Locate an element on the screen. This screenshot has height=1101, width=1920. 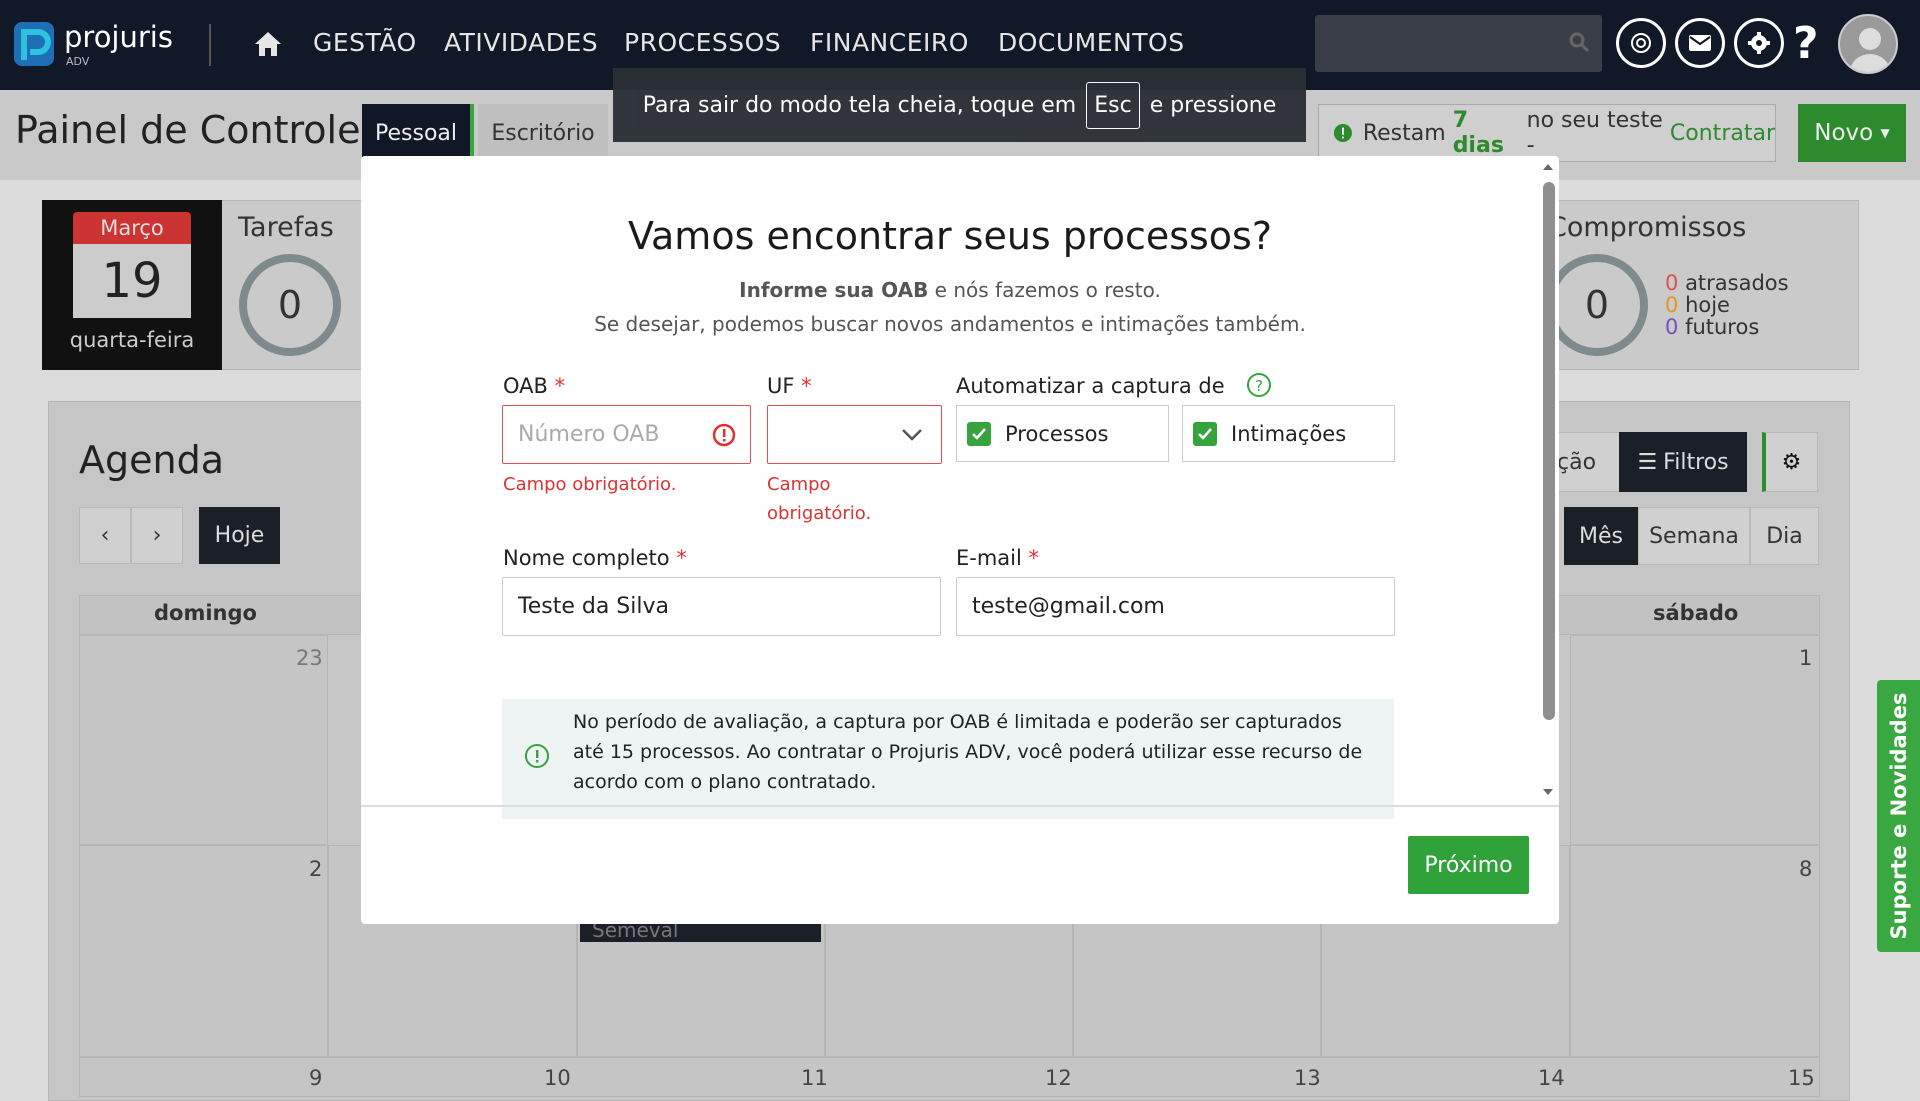
tarefas-ring: 0 is located at coordinates (290, 305).